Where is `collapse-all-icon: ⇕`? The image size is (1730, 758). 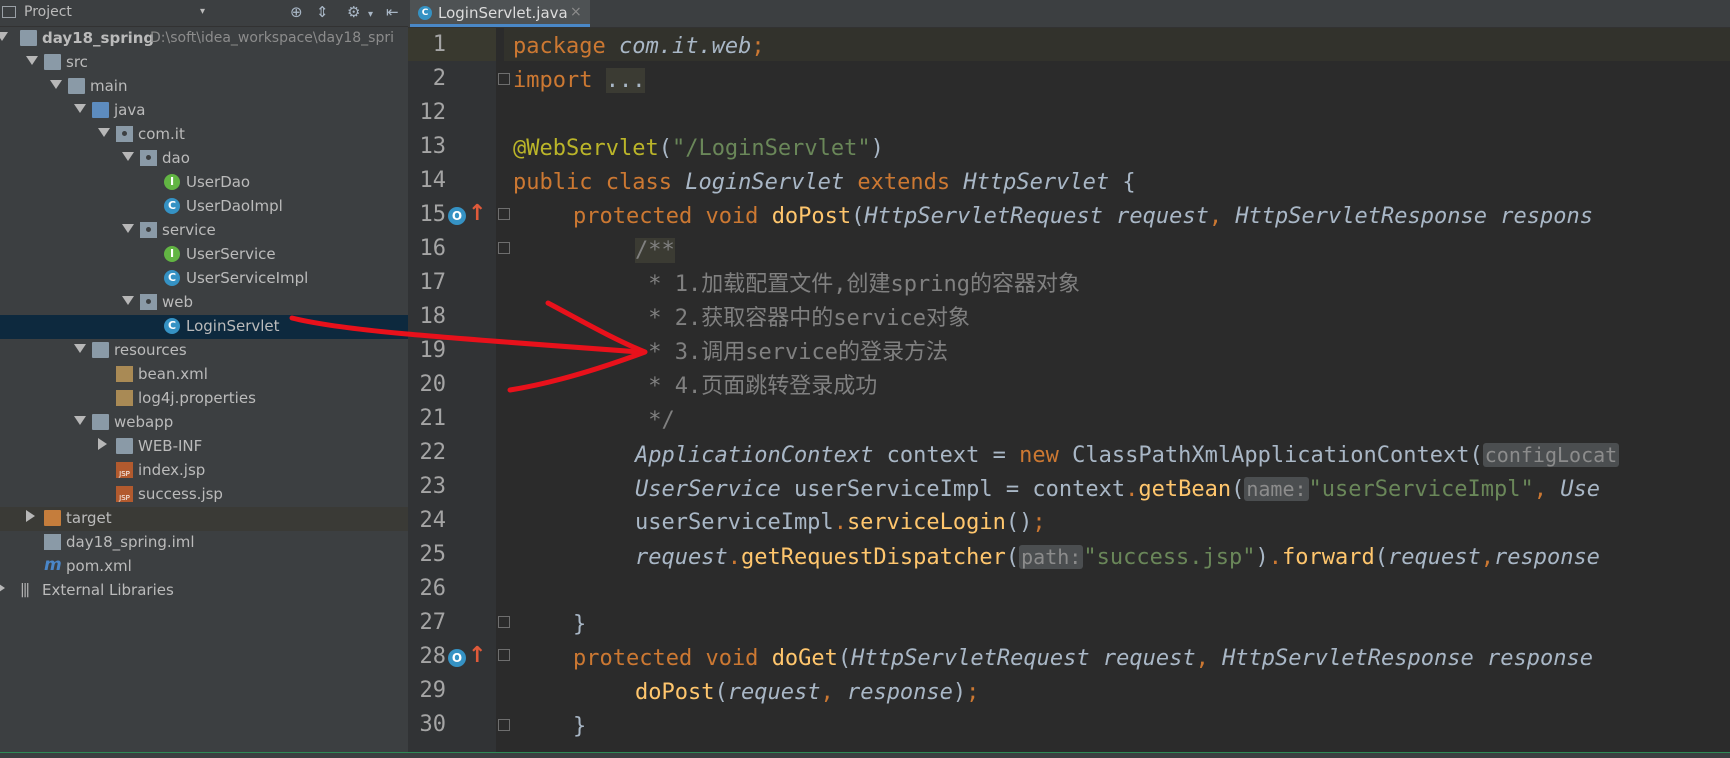 collapse-all-icon: ⇕ is located at coordinates (322, 12).